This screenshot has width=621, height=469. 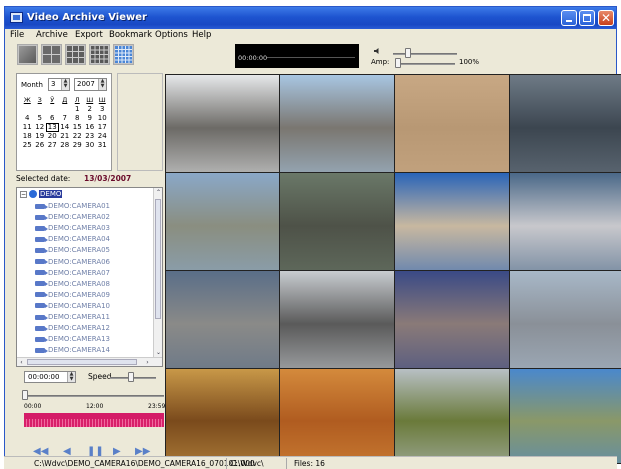 What do you see at coordinates (425, 64) in the screenshot?
I see `amp-level-track` at bounding box center [425, 64].